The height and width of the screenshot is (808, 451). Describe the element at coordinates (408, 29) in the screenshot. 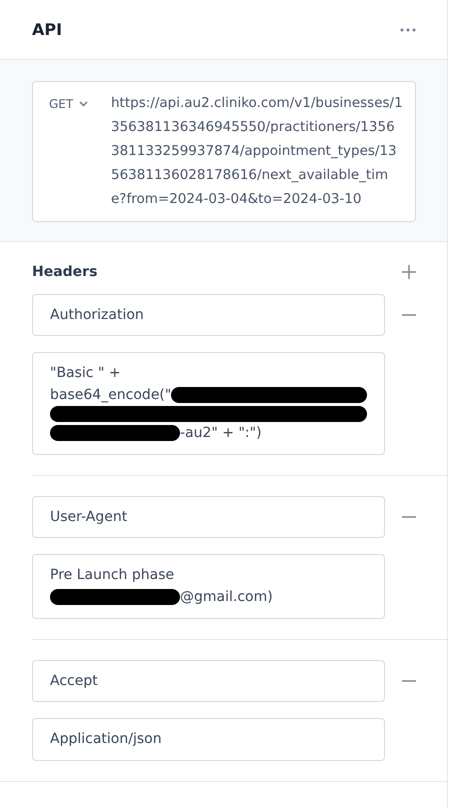

I see `more-options-icon` at that location.